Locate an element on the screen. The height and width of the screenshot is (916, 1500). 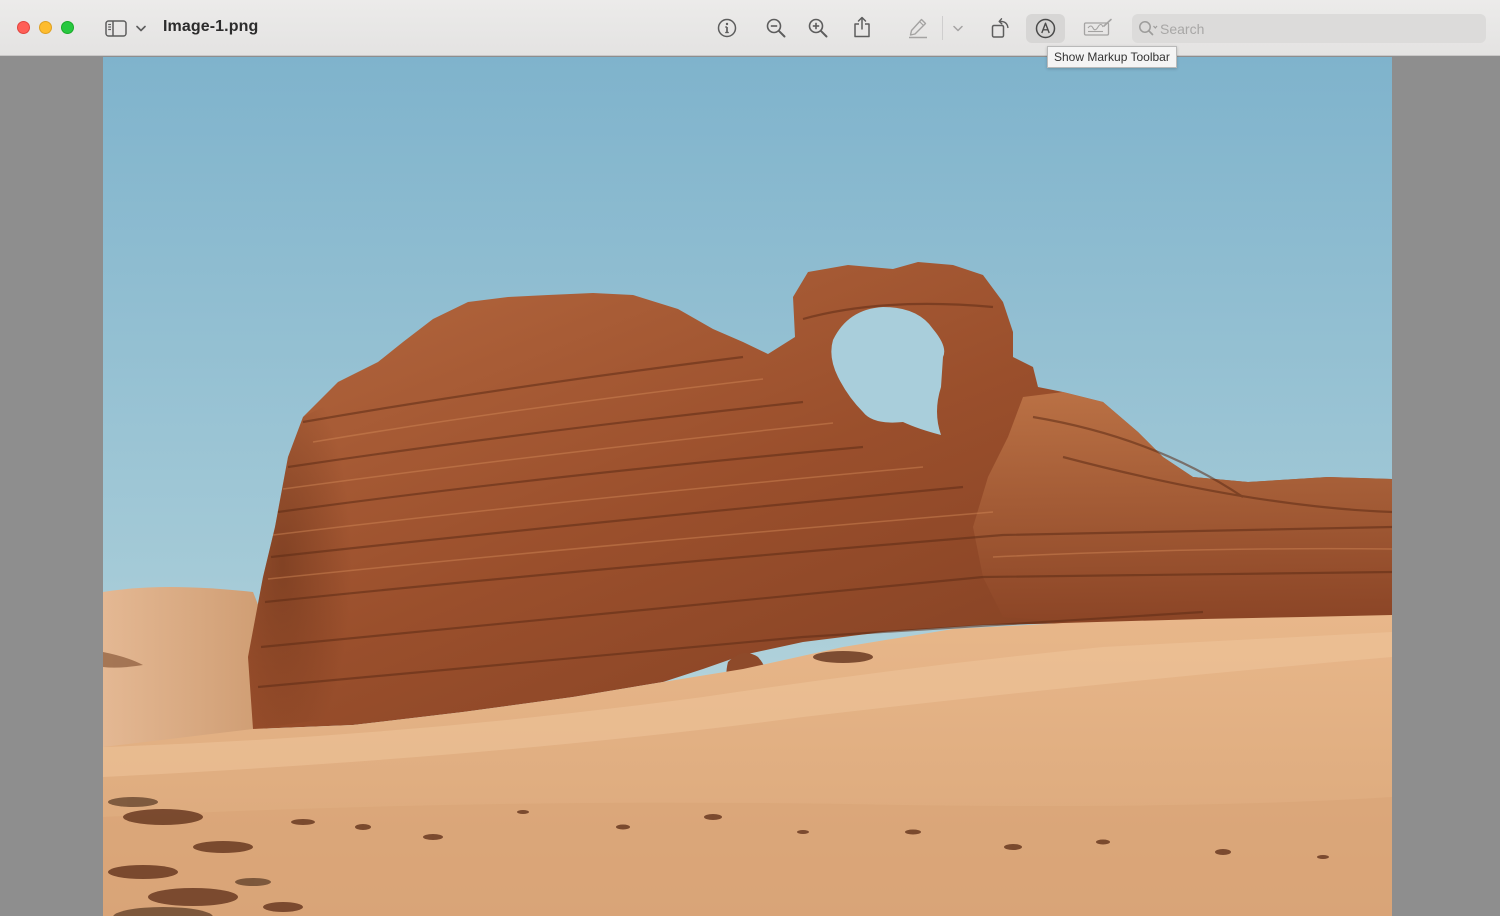
share-icon is located at coordinates (862, 27).